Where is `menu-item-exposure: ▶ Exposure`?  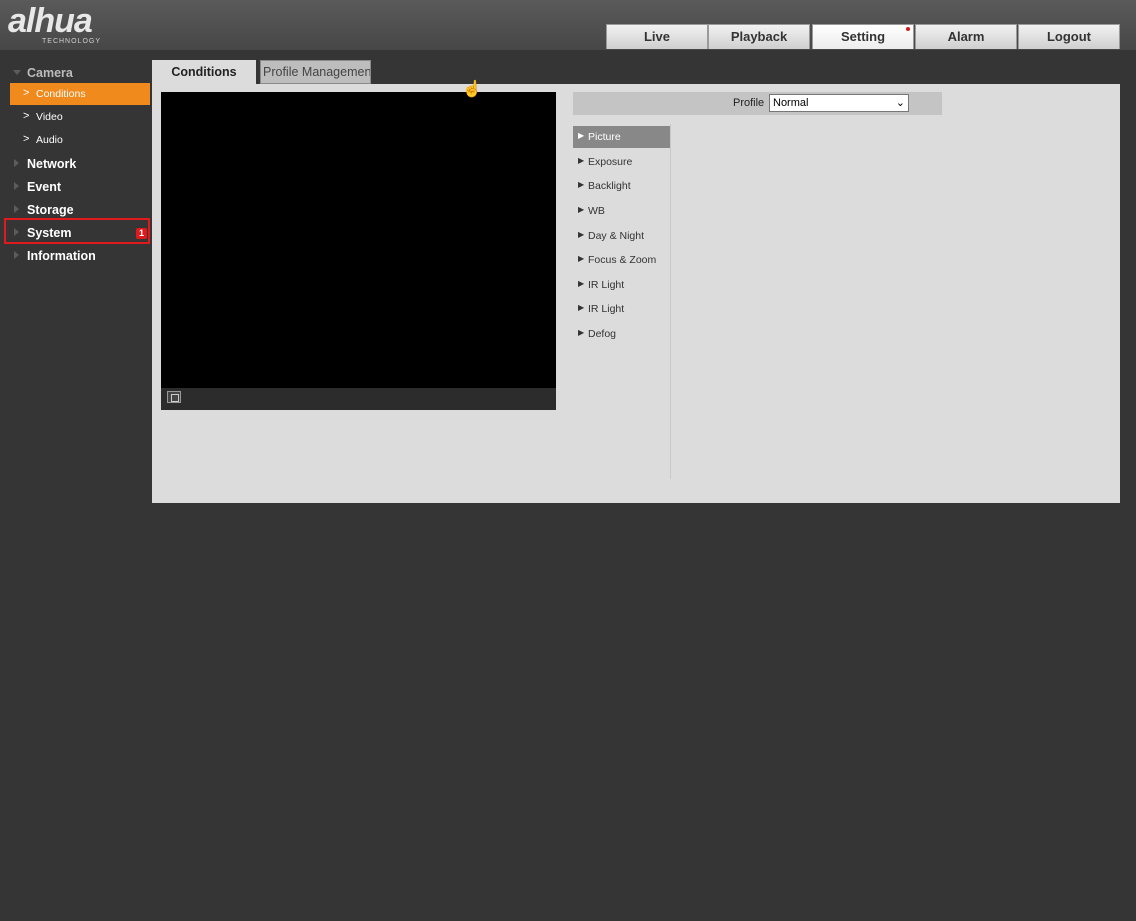
menu-item-exposure: ▶ Exposure is located at coordinates (621, 162).